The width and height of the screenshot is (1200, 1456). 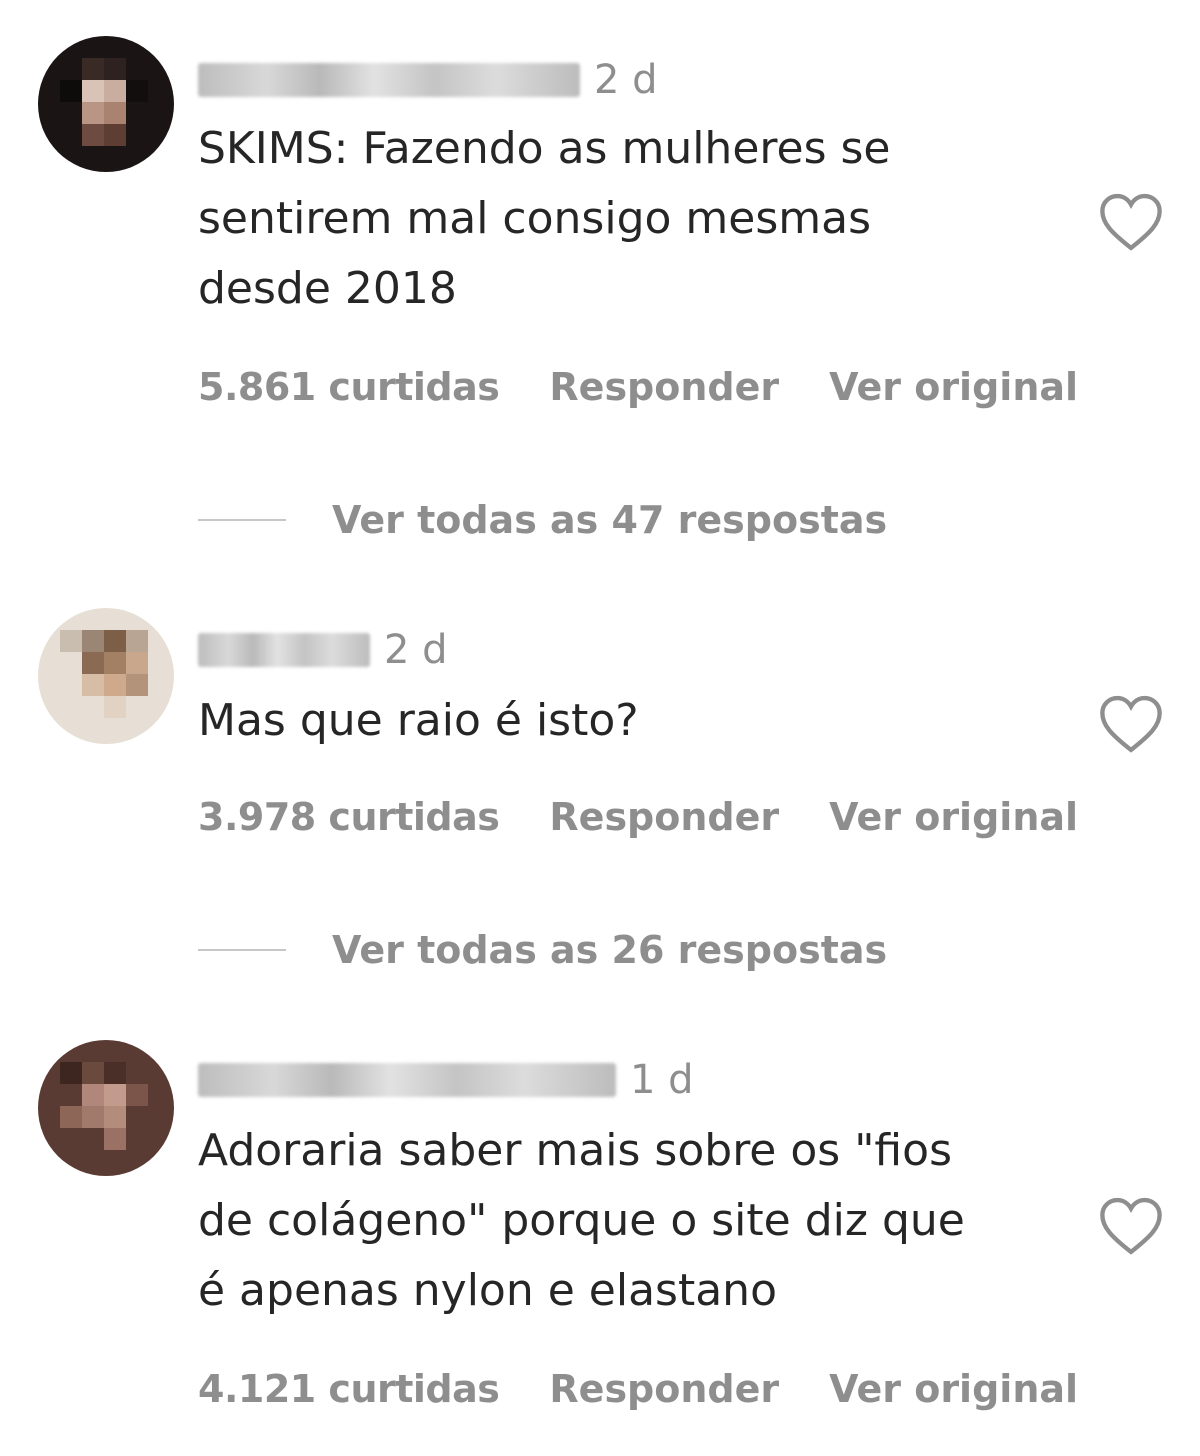 I want to click on view-replies: Ver todas as 47 respostas, so click(x=542, y=520).